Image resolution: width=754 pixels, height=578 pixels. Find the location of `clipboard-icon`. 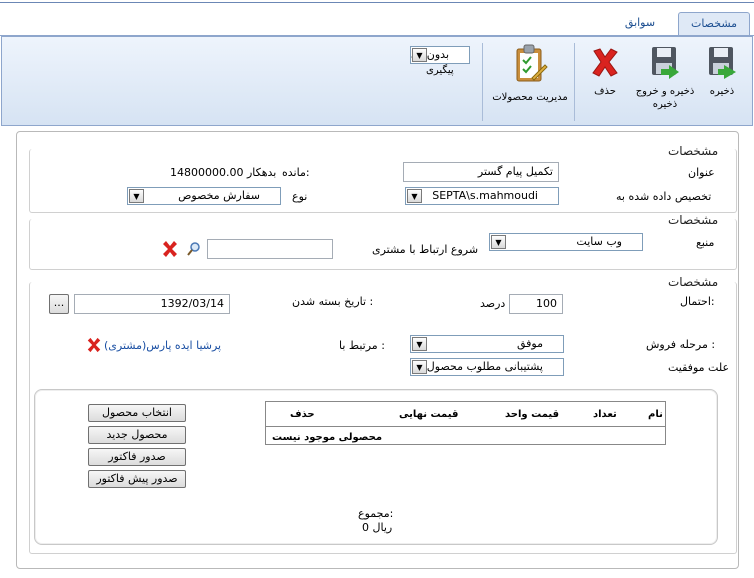

clipboard-icon is located at coordinates (532, 63).